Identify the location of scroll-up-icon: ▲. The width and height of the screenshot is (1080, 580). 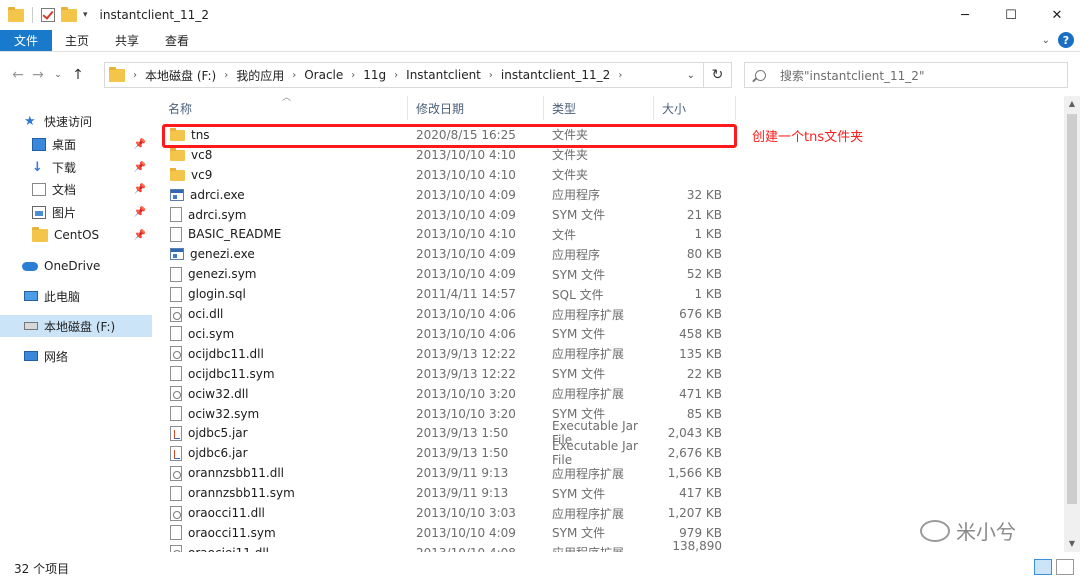
(1072, 104).